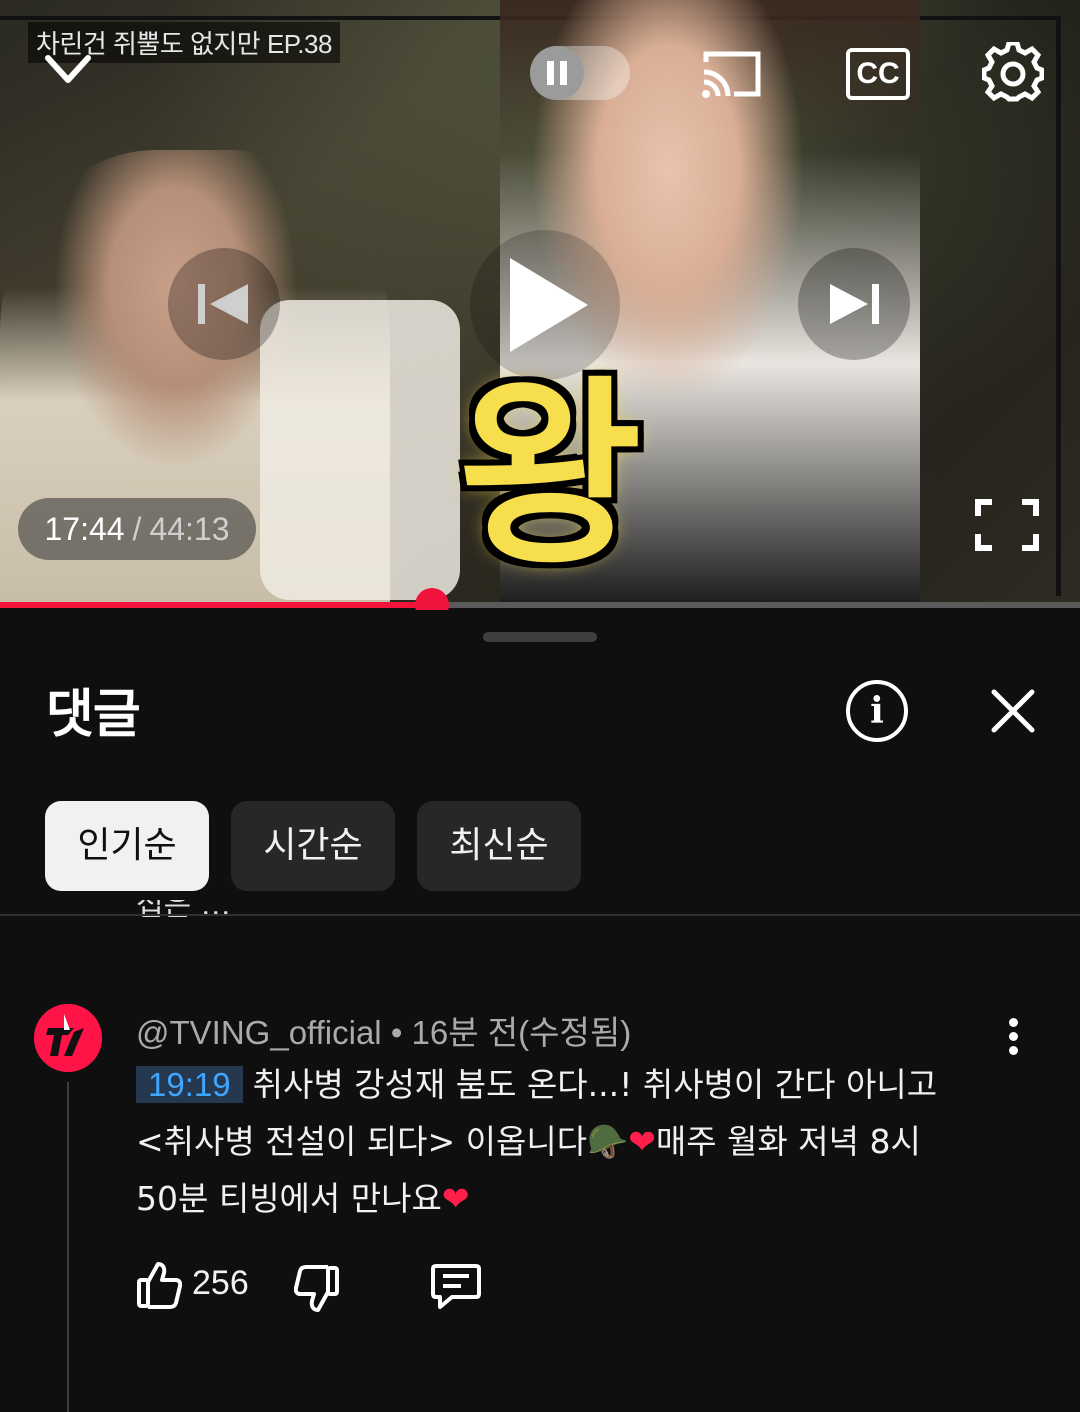 This screenshot has width=1080, height=1412. I want to click on chips-divider, so click(540, 915).